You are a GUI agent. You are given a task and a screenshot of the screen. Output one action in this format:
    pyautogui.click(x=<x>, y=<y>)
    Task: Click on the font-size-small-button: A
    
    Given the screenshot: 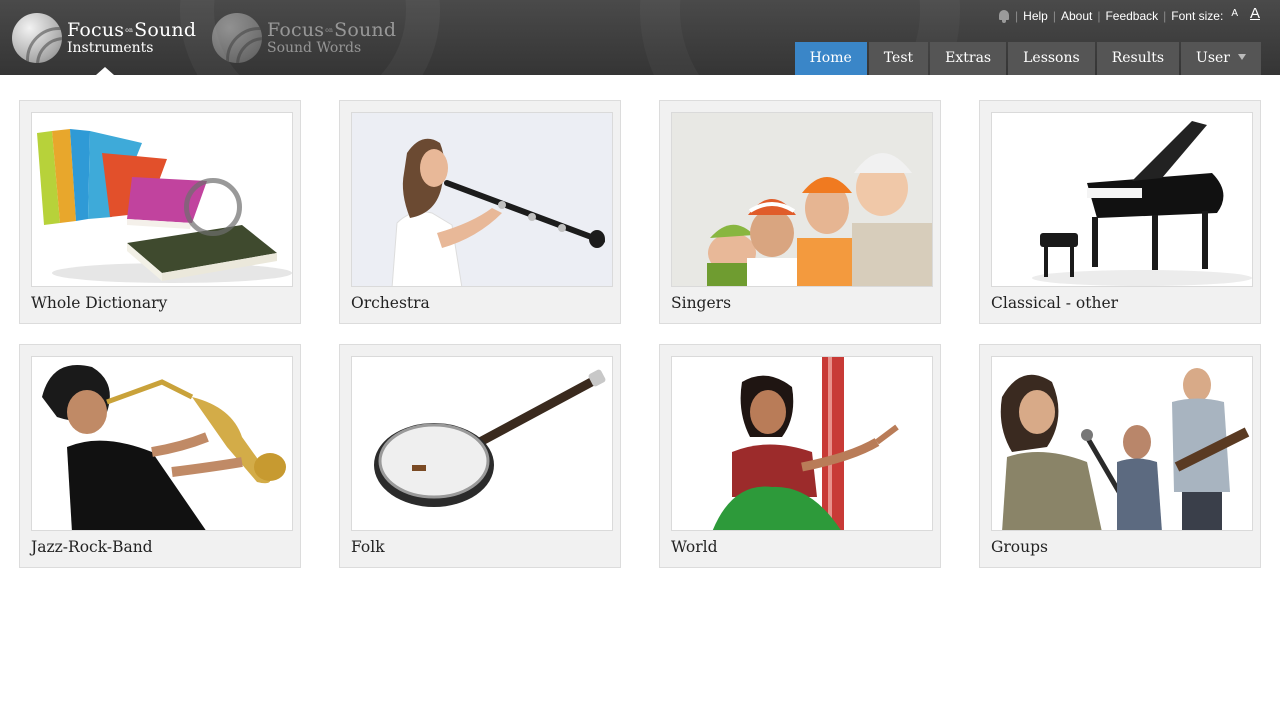 What is the action you would take?
    pyautogui.click(x=1234, y=13)
    